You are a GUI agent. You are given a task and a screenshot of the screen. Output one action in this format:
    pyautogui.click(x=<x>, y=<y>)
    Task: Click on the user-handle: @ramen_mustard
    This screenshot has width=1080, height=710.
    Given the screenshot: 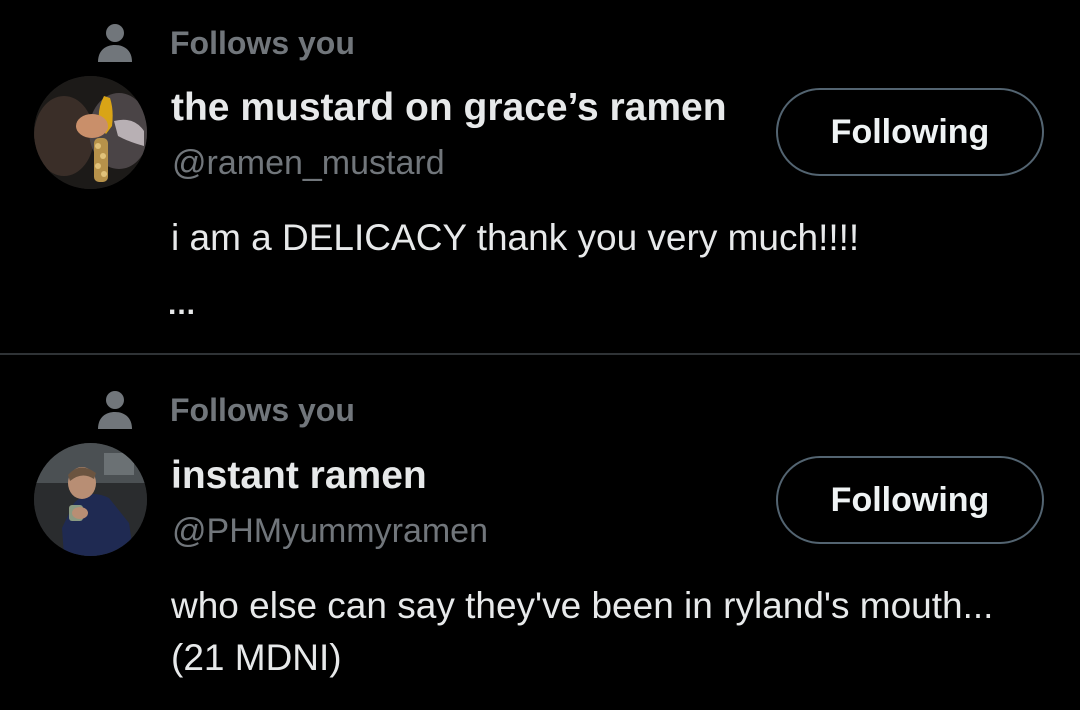 What is the action you would take?
    pyautogui.click(x=308, y=163)
    